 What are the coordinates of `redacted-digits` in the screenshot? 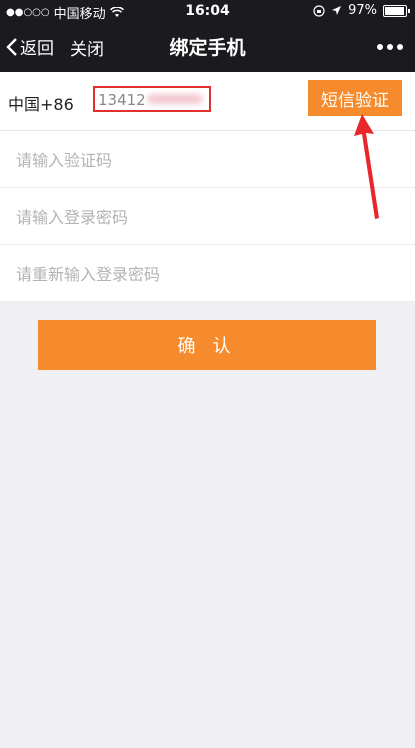 It's located at (175, 99).